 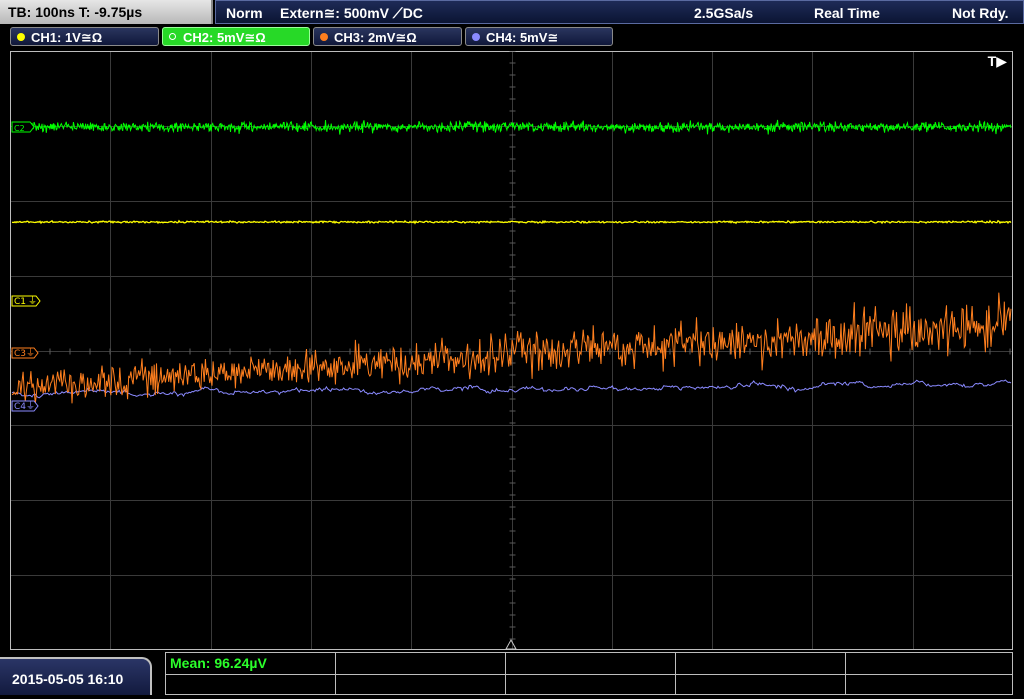 I want to click on channel-3-color-dot, so click(x=324, y=37).